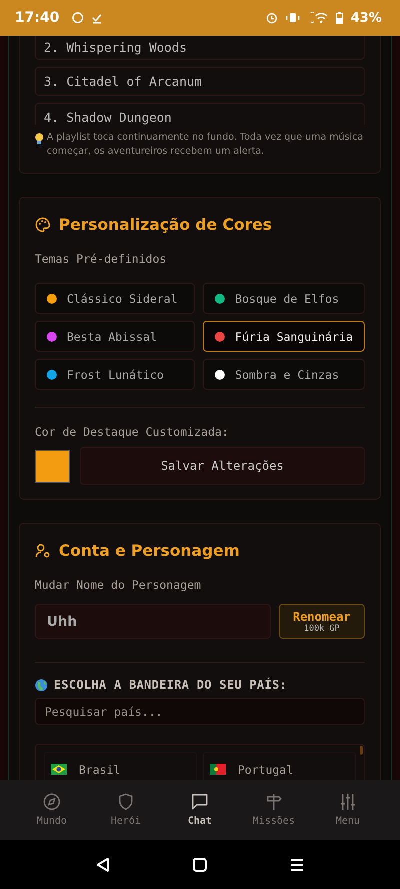  What do you see at coordinates (339, 18) in the screenshot?
I see `battery-icon` at bounding box center [339, 18].